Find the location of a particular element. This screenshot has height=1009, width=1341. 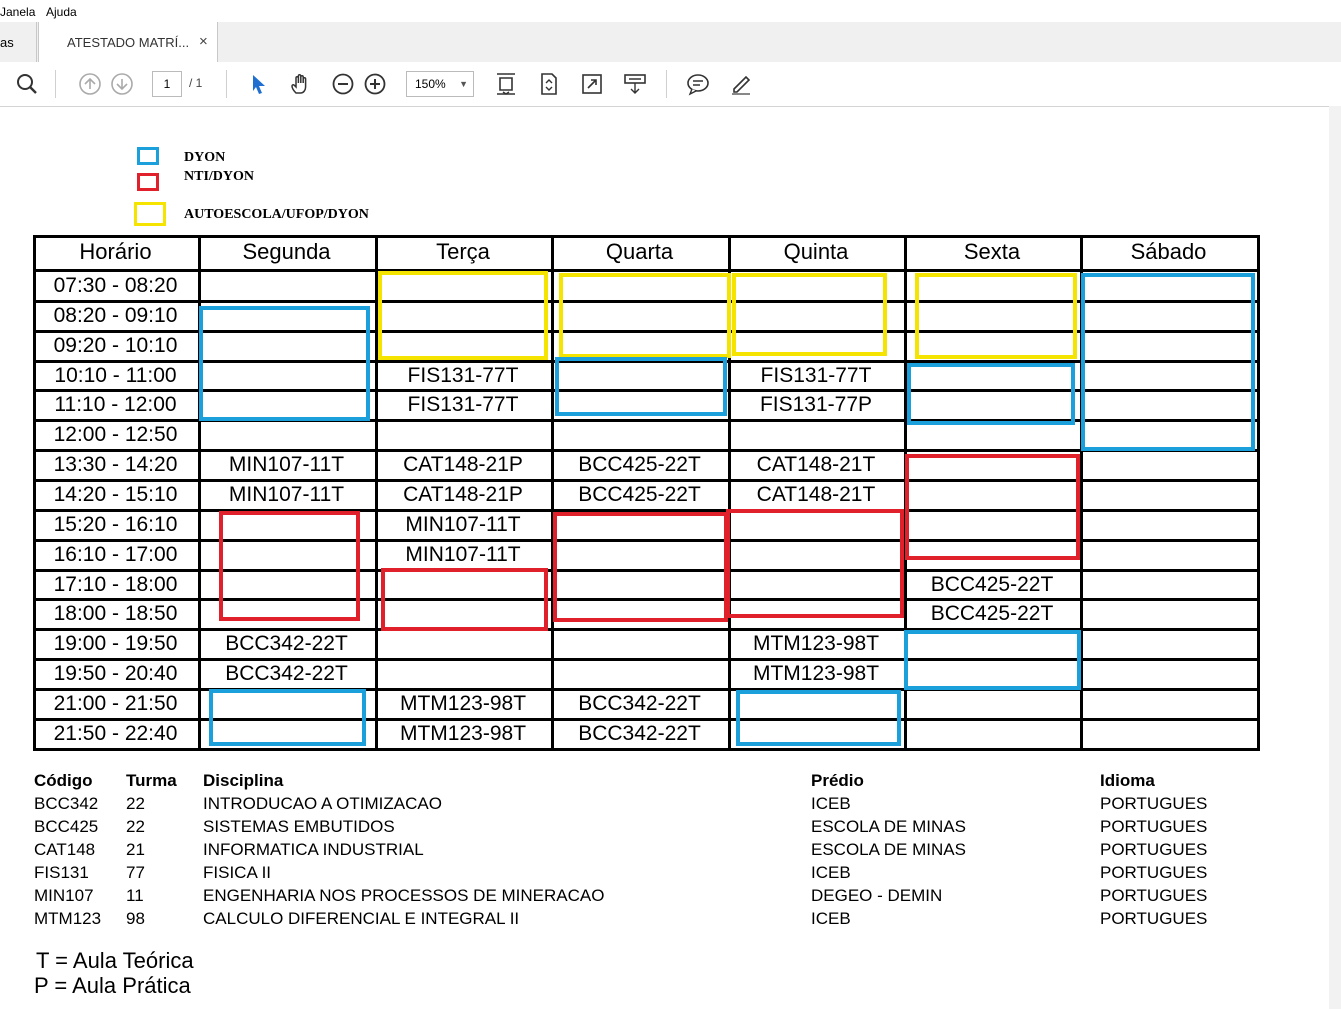

column-header: Sábado is located at coordinates (1168, 251).